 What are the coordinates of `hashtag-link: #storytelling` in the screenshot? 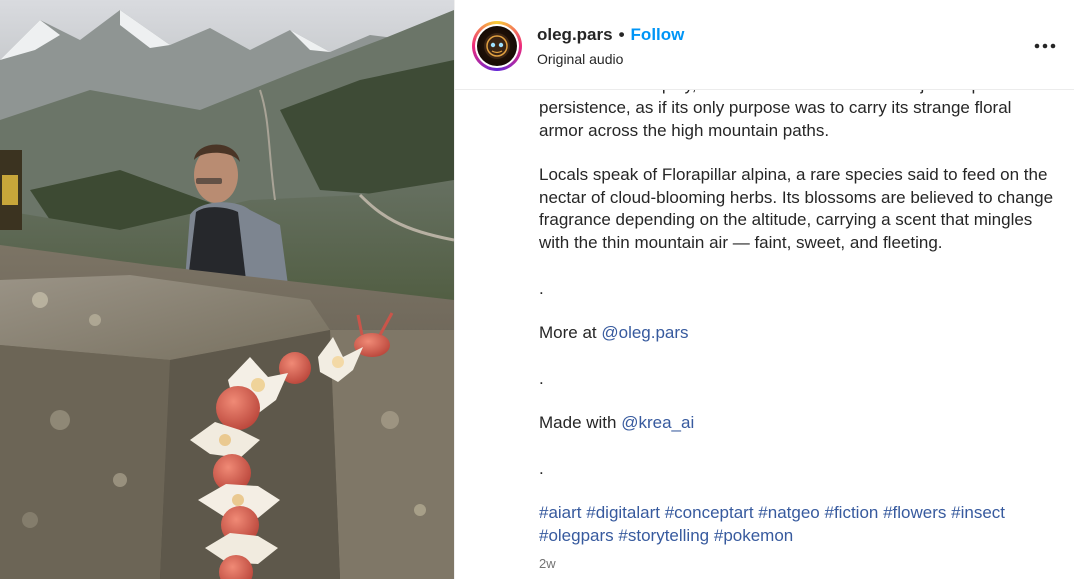 It's located at (663, 535).